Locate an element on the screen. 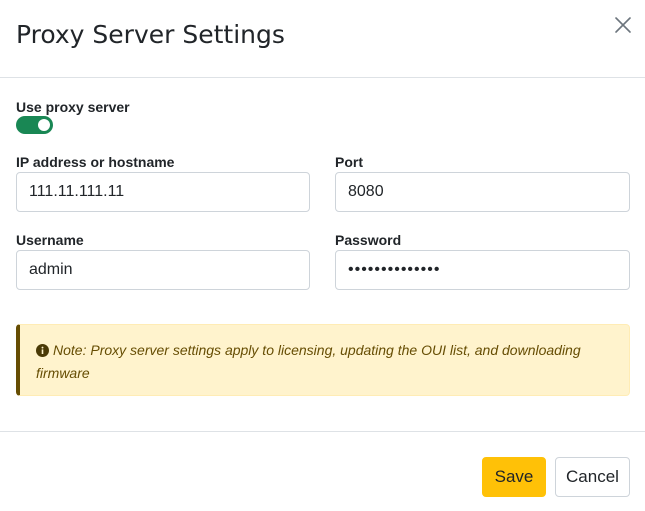 This screenshot has width=645, height=511. toggle-knob is located at coordinates (44, 125).